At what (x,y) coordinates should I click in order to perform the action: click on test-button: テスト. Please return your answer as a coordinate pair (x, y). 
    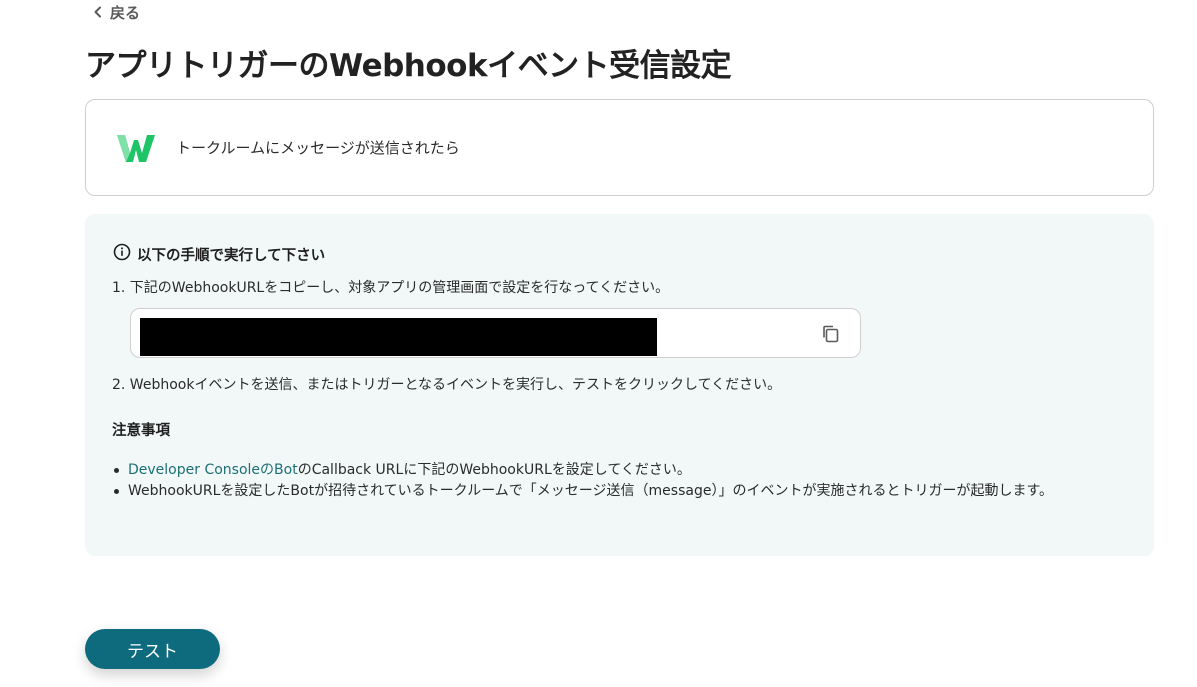
    Looking at the image, I should click on (152, 649).